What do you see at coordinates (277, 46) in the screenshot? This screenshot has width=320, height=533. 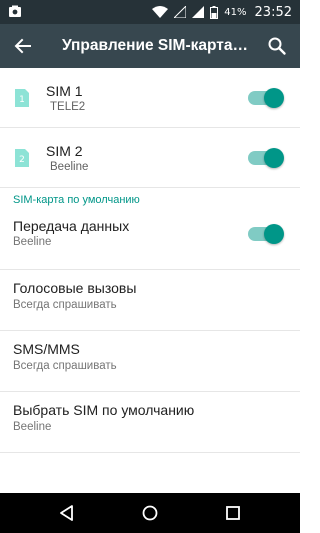 I see `search-icon` at bounding box center [277, 46].